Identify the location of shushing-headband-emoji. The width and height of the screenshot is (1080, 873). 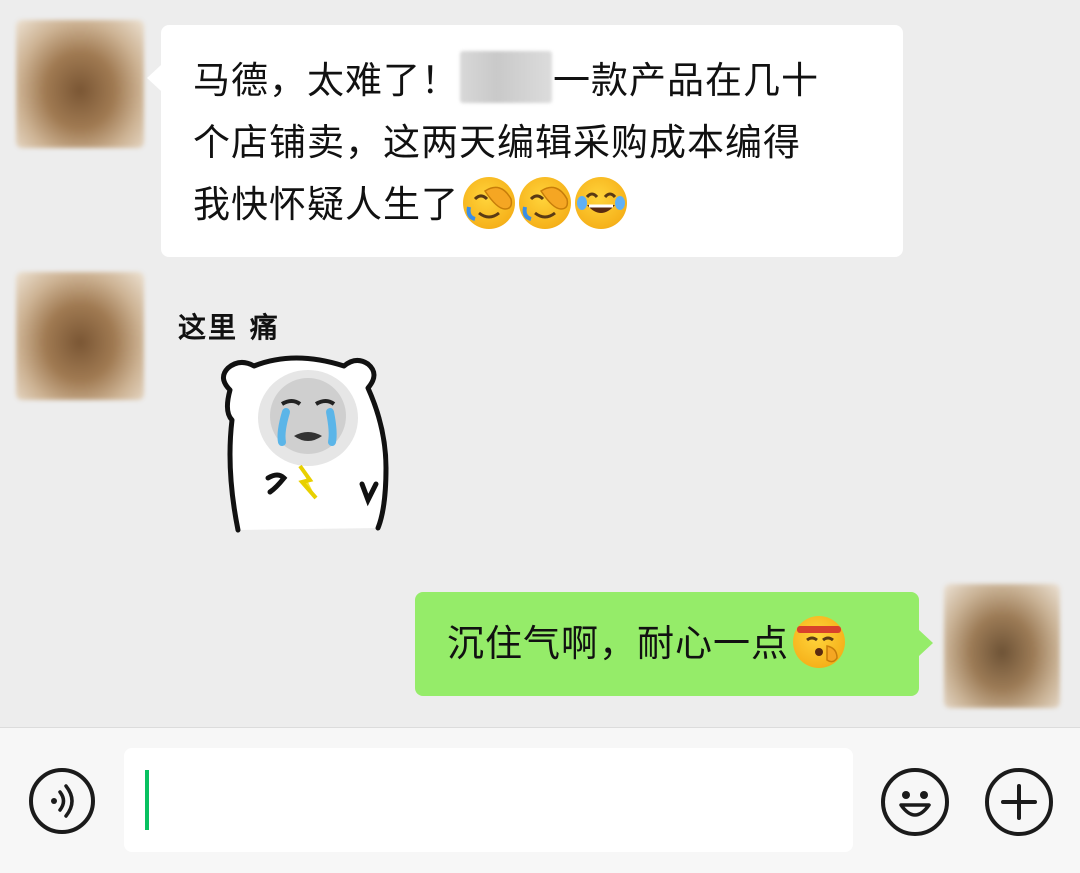
(819, 642).